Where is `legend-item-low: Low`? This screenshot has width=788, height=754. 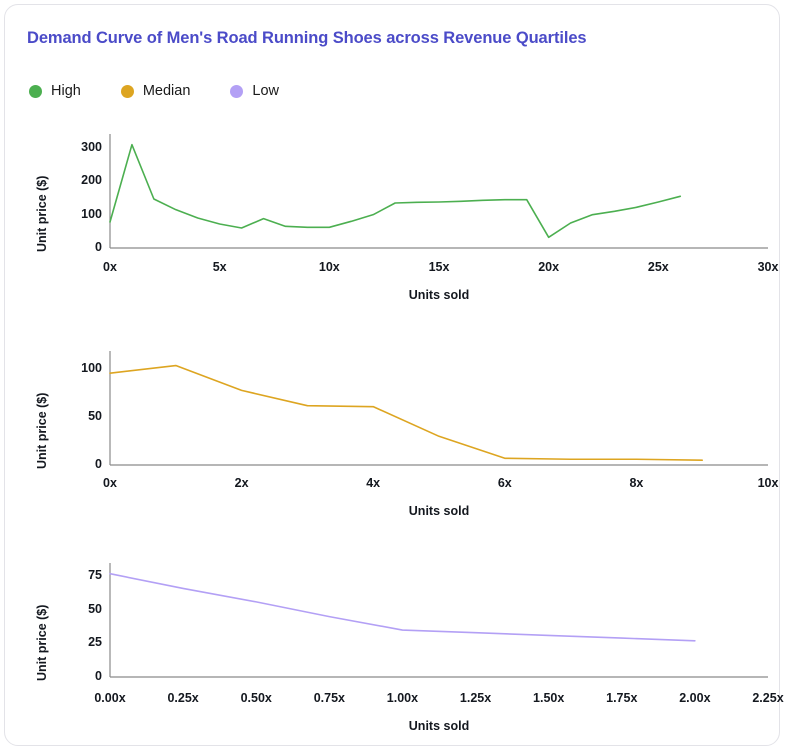
legend-item-low: Low is located at coordinates (254, 91).